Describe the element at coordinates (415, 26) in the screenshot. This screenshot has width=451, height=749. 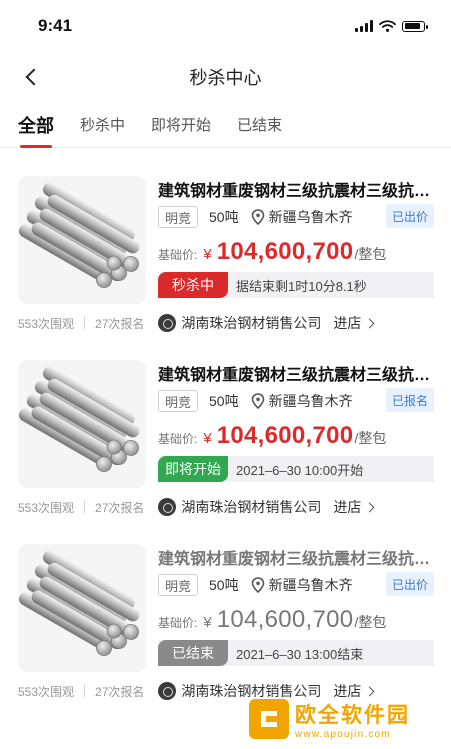
I see `battery-icon` at that location.